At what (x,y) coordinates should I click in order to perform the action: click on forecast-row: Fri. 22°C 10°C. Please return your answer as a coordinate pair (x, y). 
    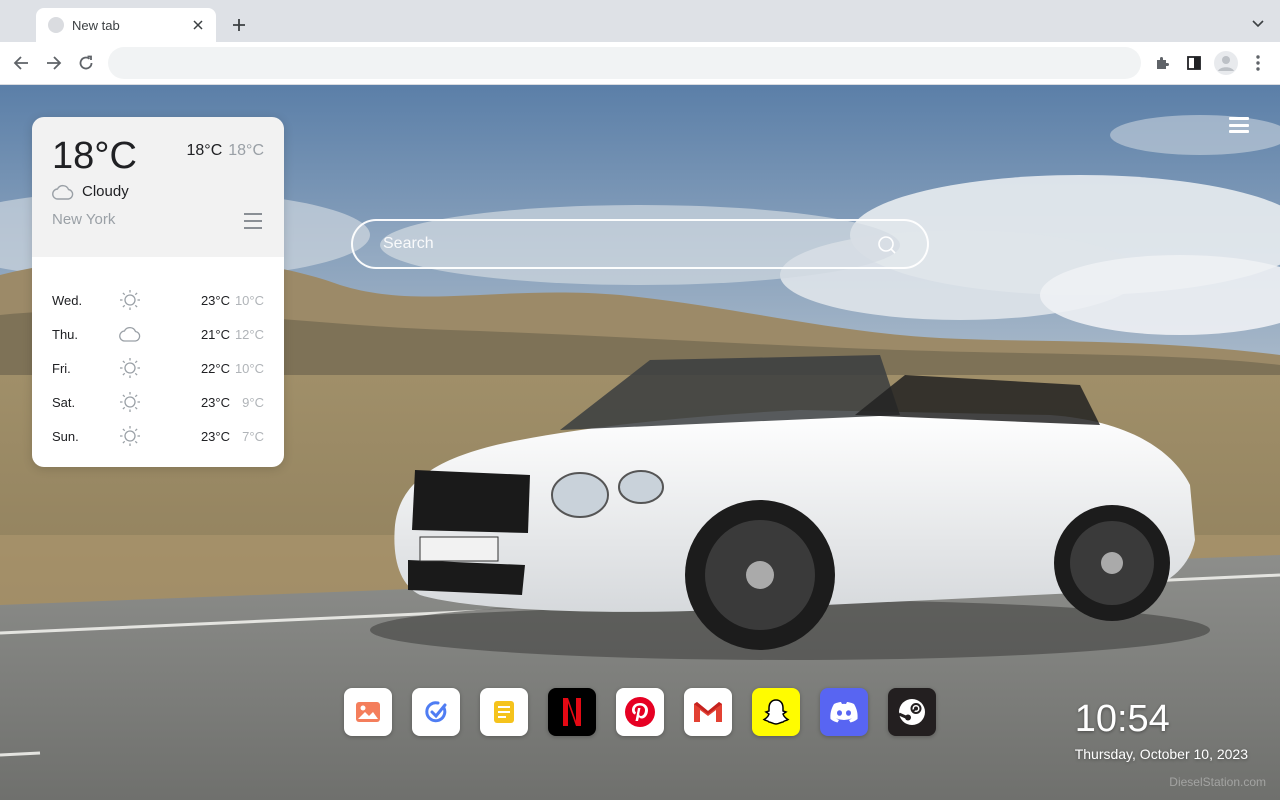
    Looking at the image, I should click on (158, 368).